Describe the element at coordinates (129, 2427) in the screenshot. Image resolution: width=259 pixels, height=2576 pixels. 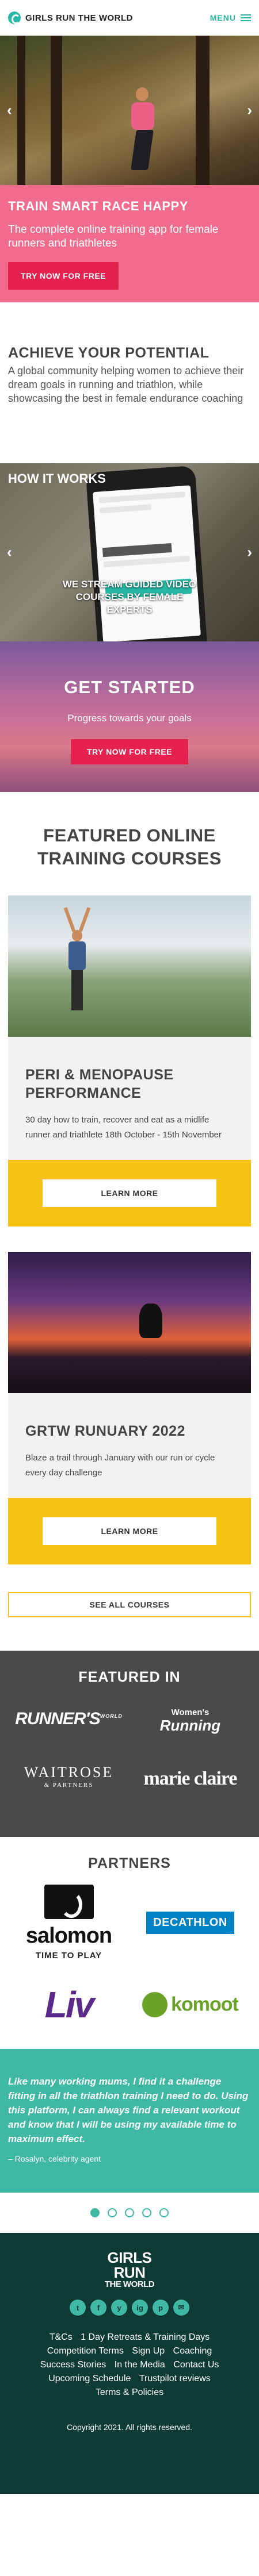
I see `copyright-text: Copyright 2021. All rights reserved.` at that location.